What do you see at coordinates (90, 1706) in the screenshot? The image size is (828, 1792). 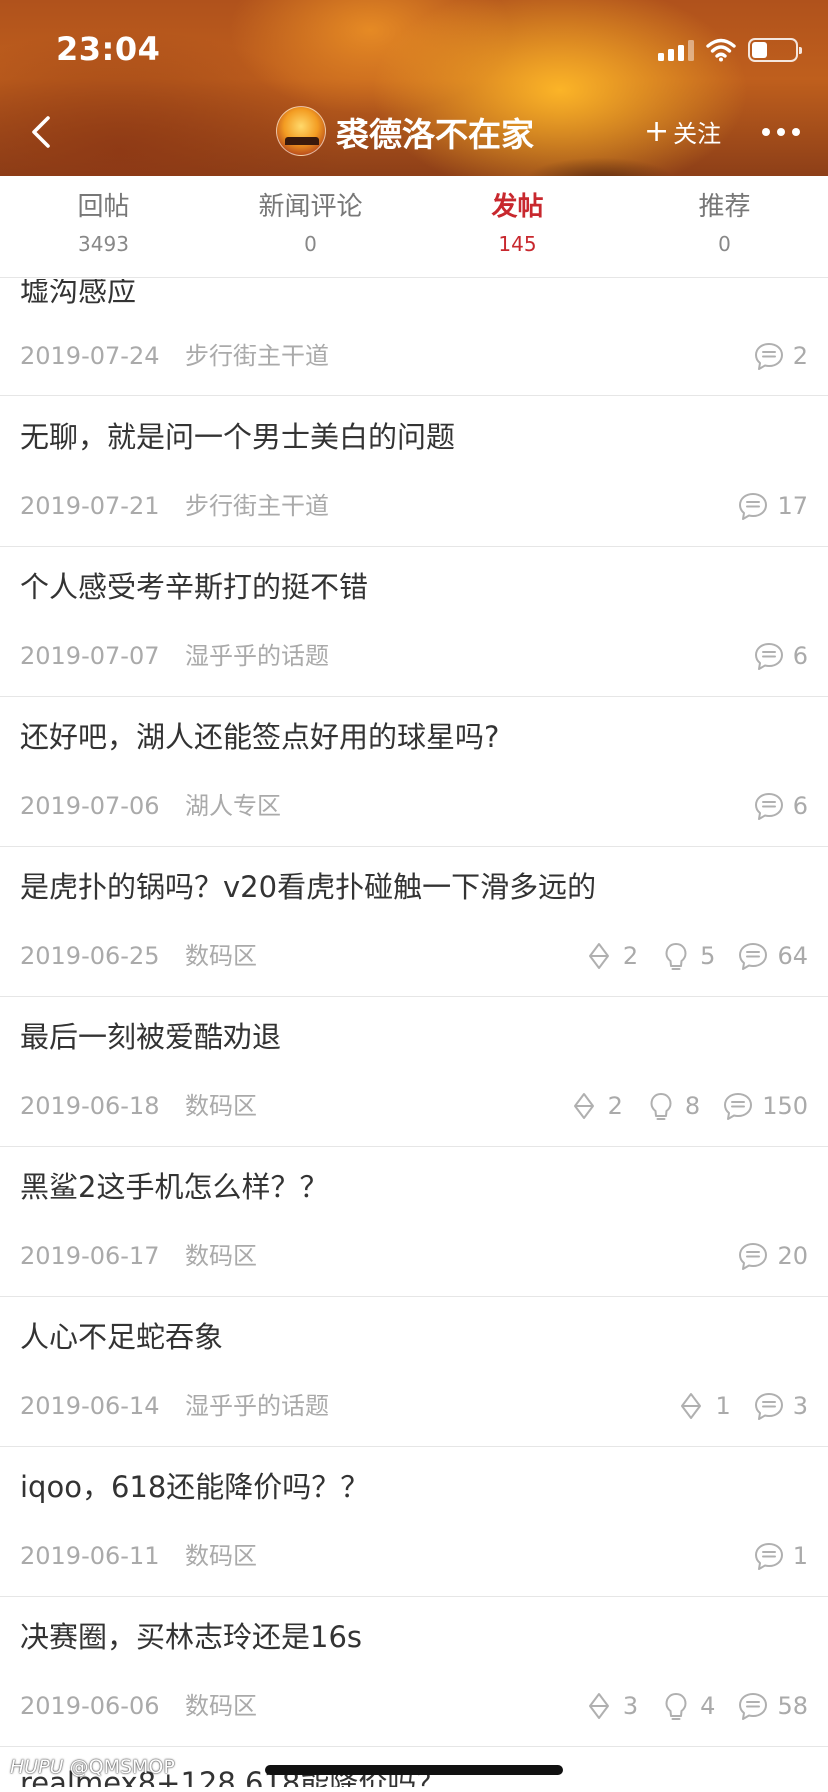 I see `post-date: 2019-06-06` at bounding box center [90, 1706].